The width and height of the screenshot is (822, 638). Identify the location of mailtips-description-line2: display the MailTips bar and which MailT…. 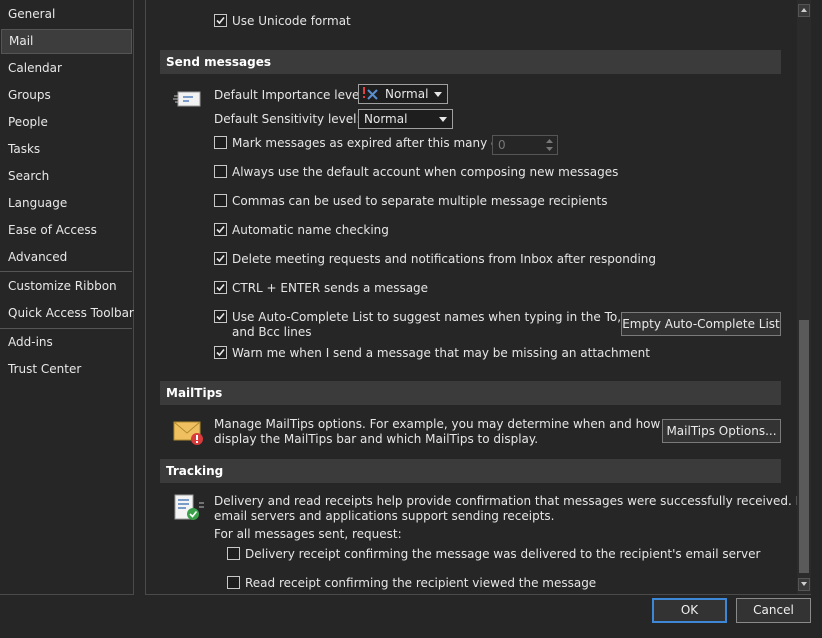
(376, 439).